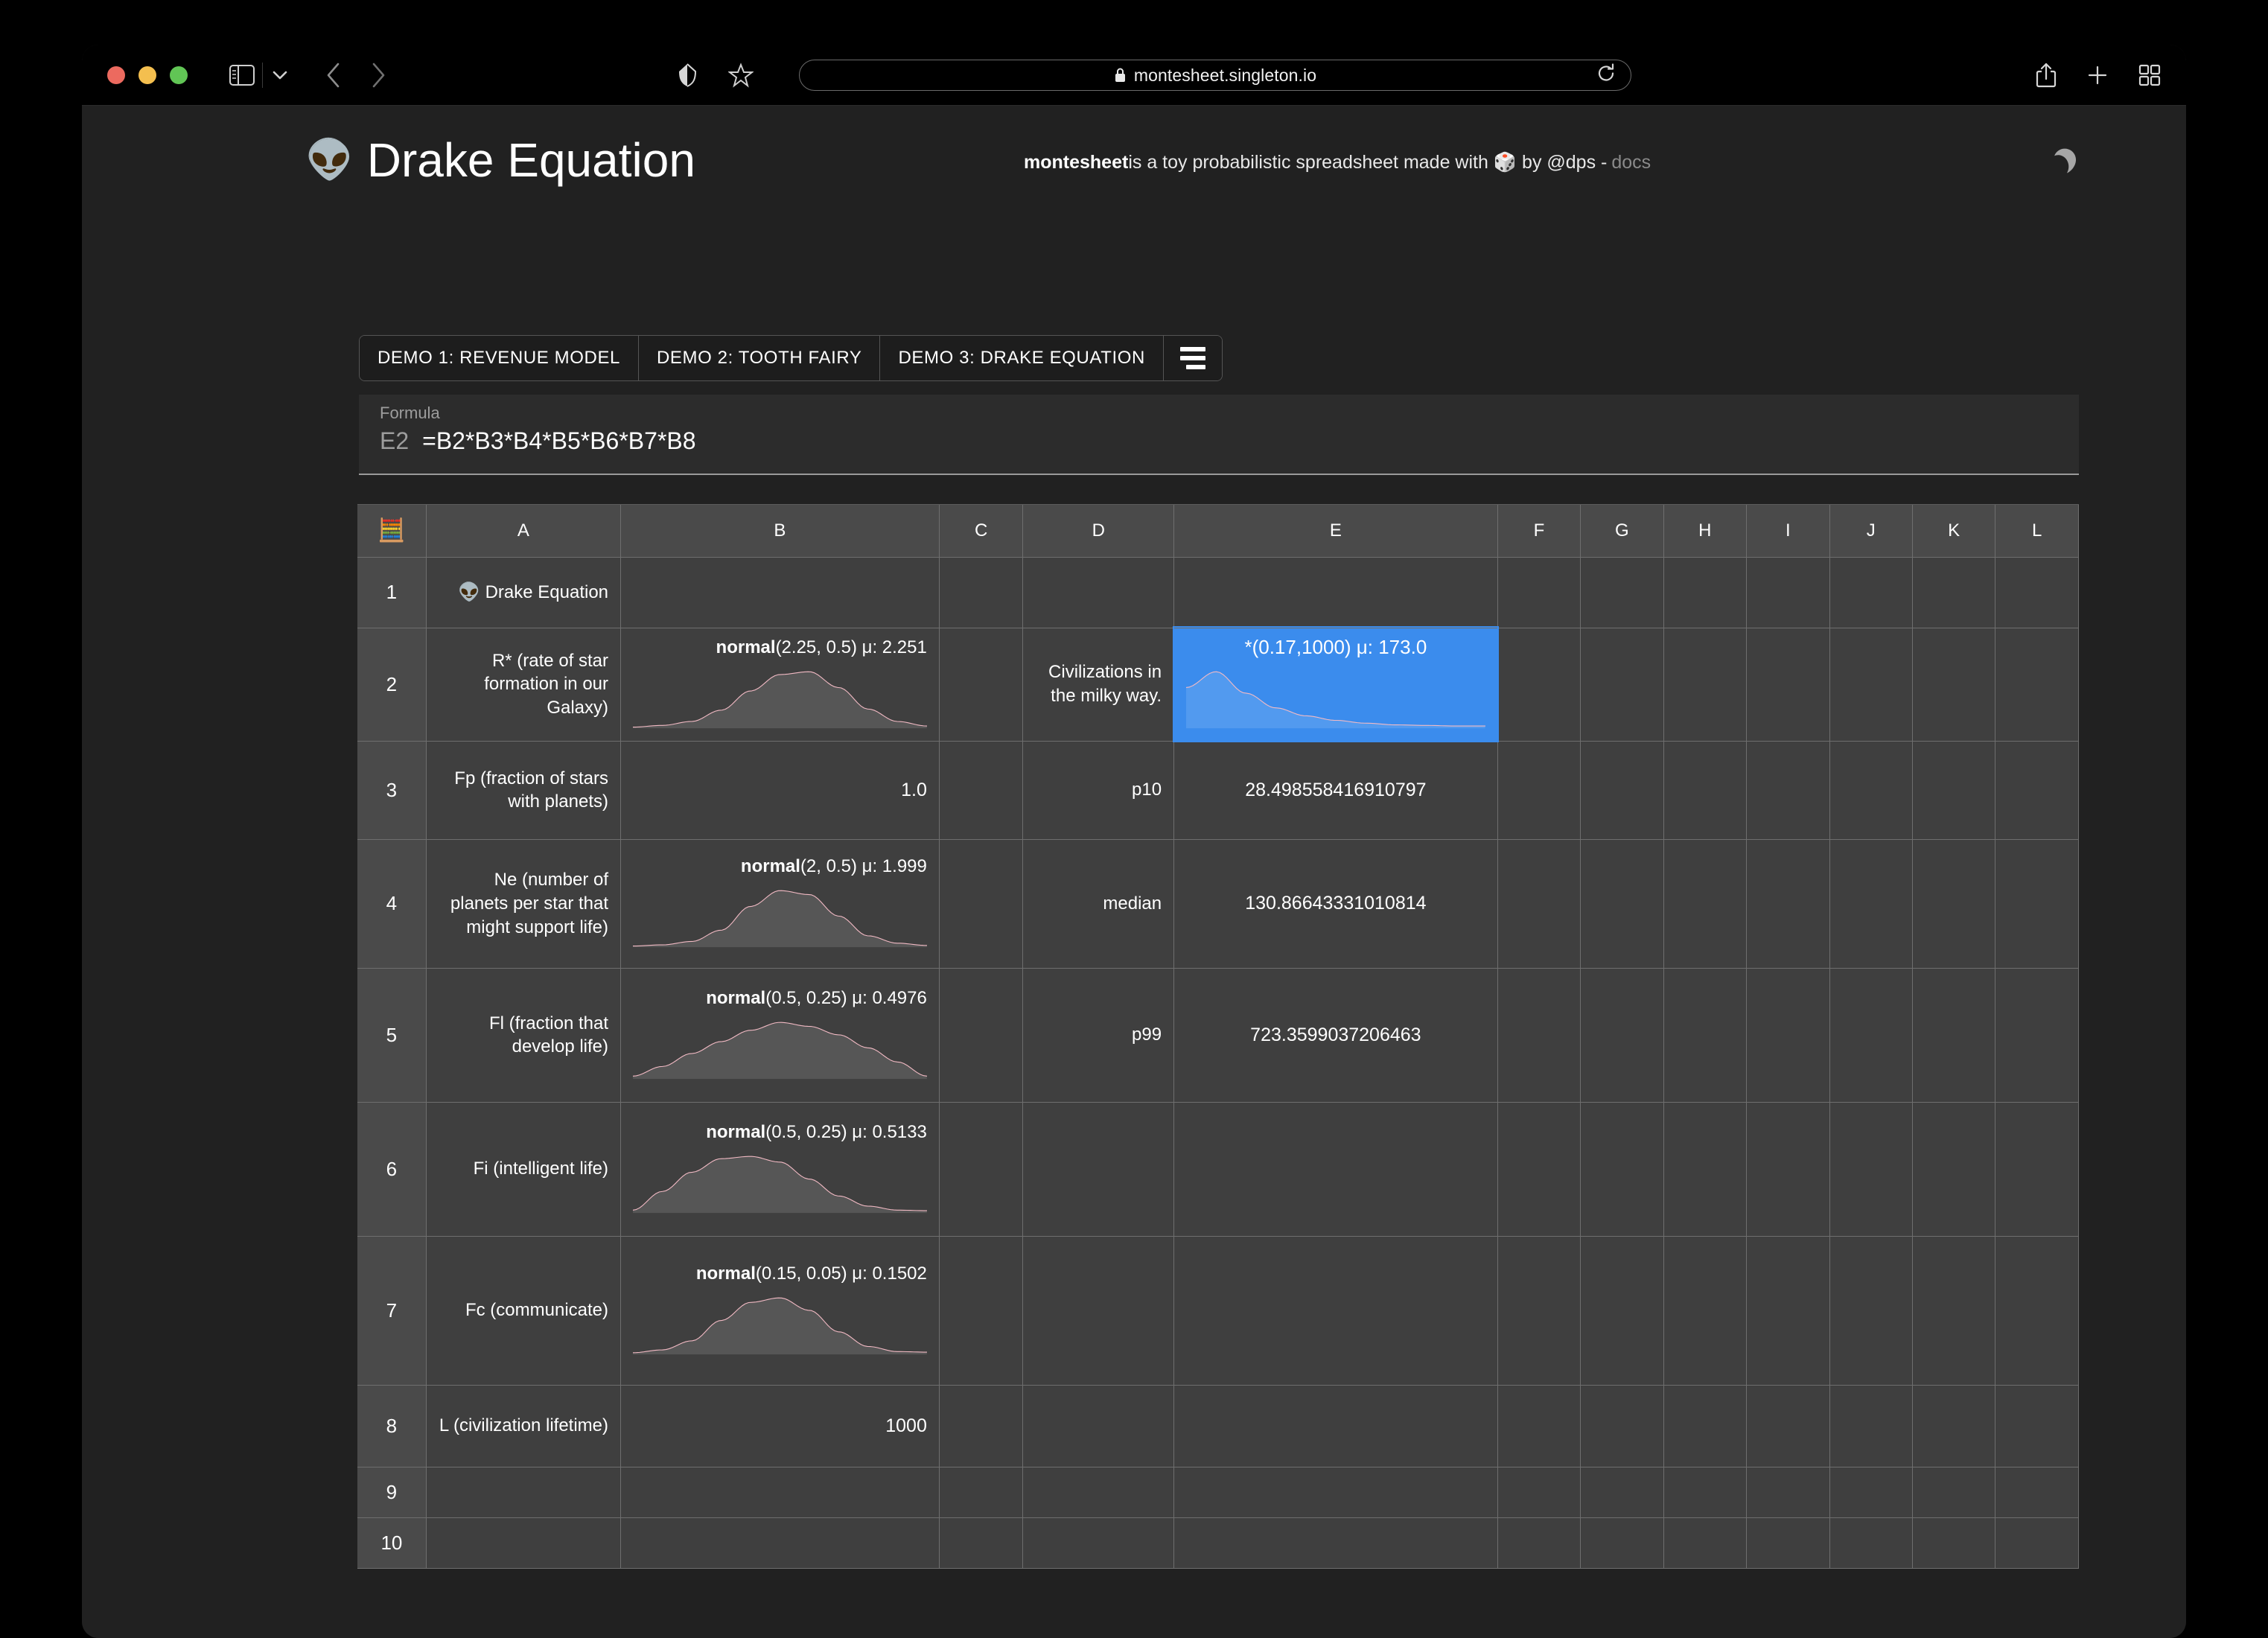 The height and width of the screenshot is (1638, 2268). I want to click on cell-K8, so click(1954, 1426).